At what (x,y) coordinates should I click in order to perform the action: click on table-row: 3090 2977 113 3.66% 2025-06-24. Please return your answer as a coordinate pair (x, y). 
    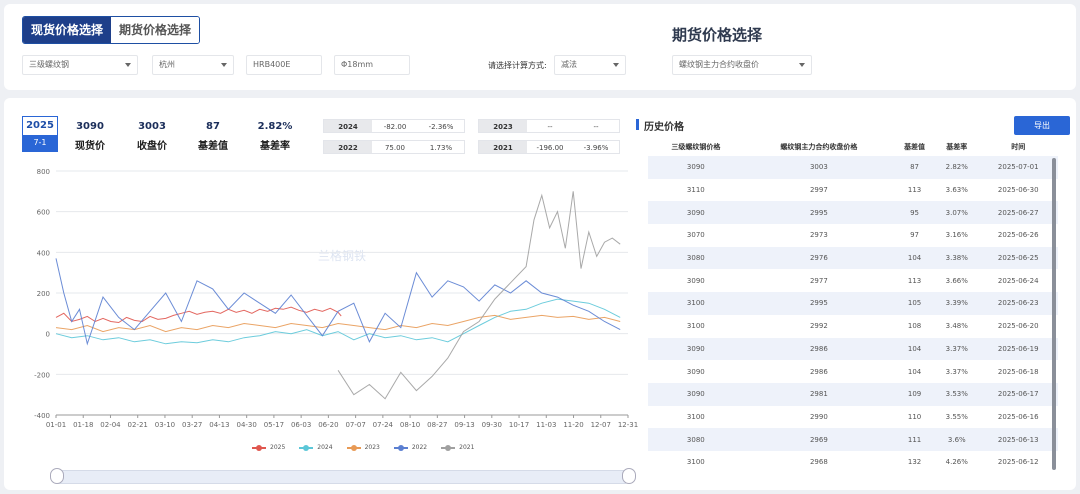
    Looking at the image, I should click on (853, 280).